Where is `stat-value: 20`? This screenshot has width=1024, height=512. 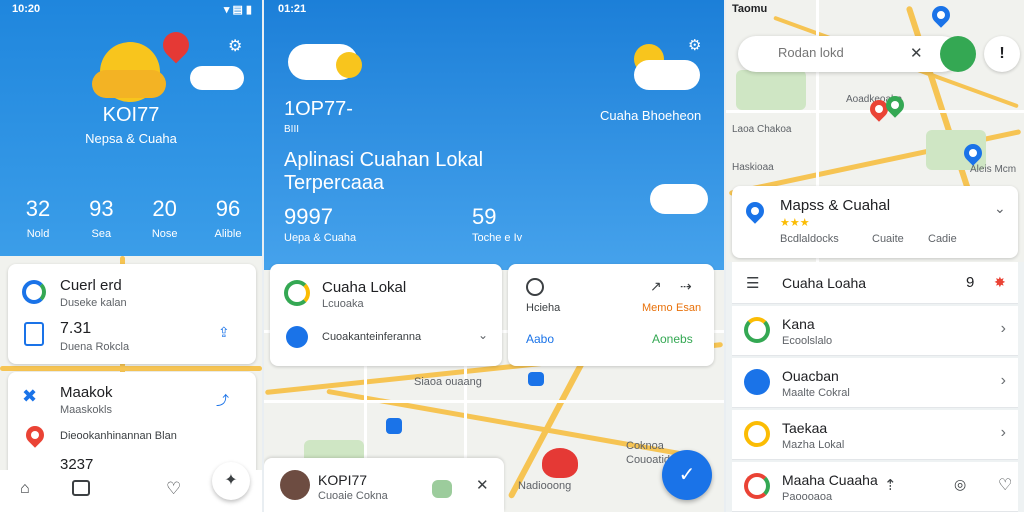 stat-value: 20 is located at coordinates (164, 208).